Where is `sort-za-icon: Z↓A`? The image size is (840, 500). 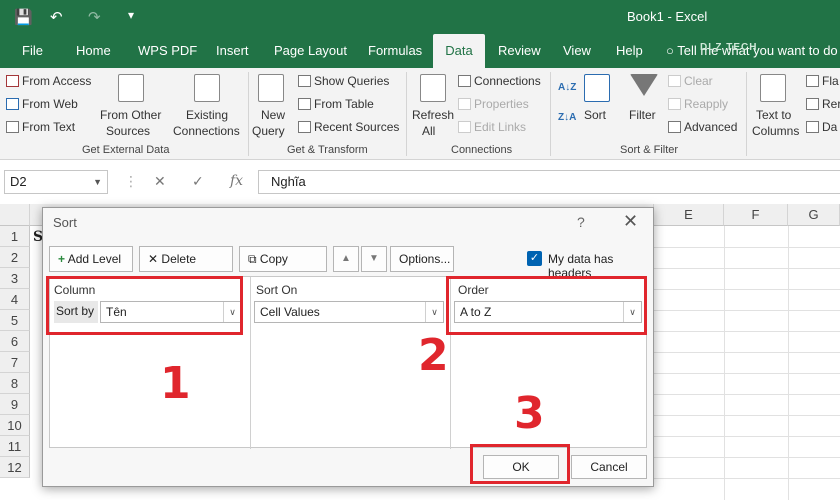 sort-za-icon: Z↓A is located at coordinates (567, 117).